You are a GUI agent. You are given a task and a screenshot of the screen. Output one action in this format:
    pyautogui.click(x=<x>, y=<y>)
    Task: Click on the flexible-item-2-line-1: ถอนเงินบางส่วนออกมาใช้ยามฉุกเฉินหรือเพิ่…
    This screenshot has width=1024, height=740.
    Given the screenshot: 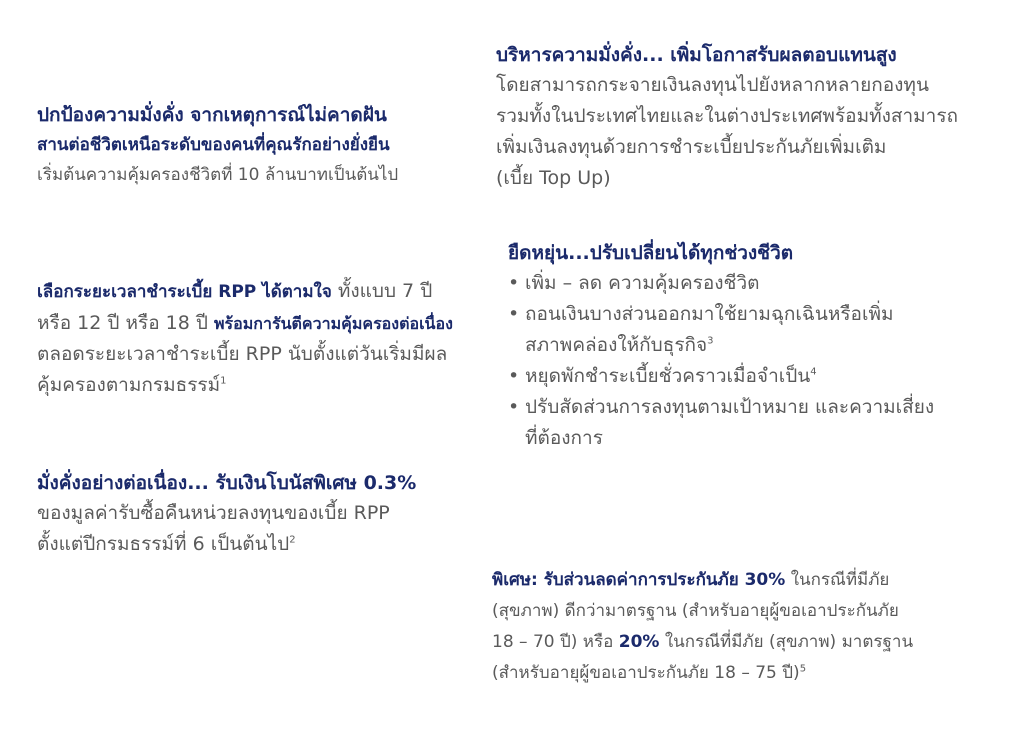 What is the action you would take?
    pyautogui.click(x=709, y=314)
    